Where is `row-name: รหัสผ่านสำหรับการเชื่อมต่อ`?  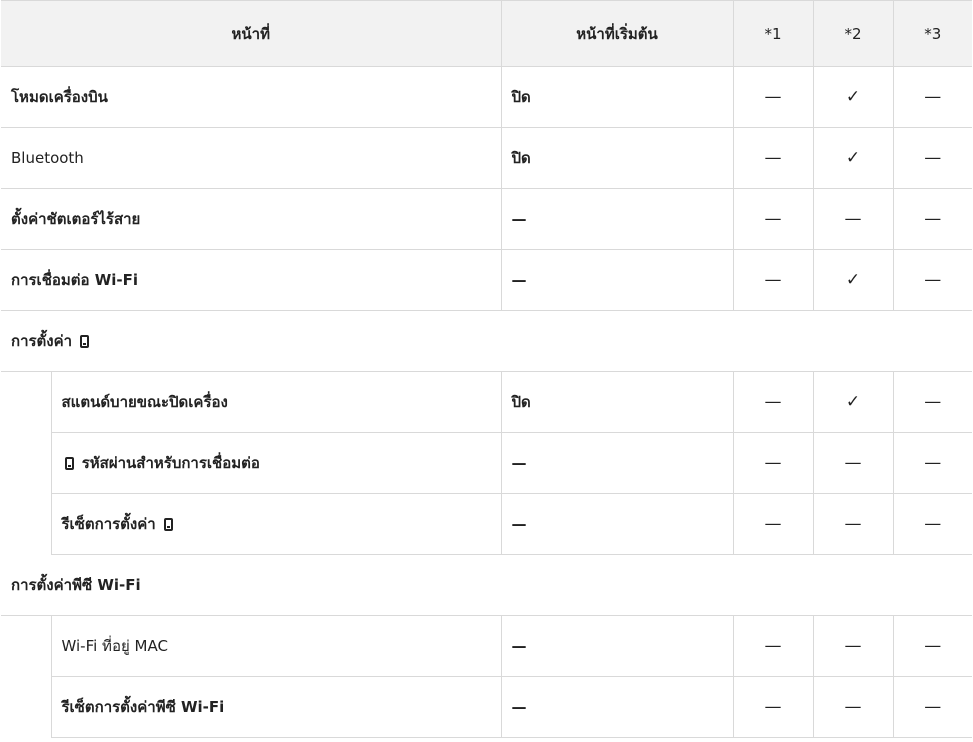 row-name: รหัสผ่านสำหรับการเชื่อมต่อ is located at coordinates (170, 463).